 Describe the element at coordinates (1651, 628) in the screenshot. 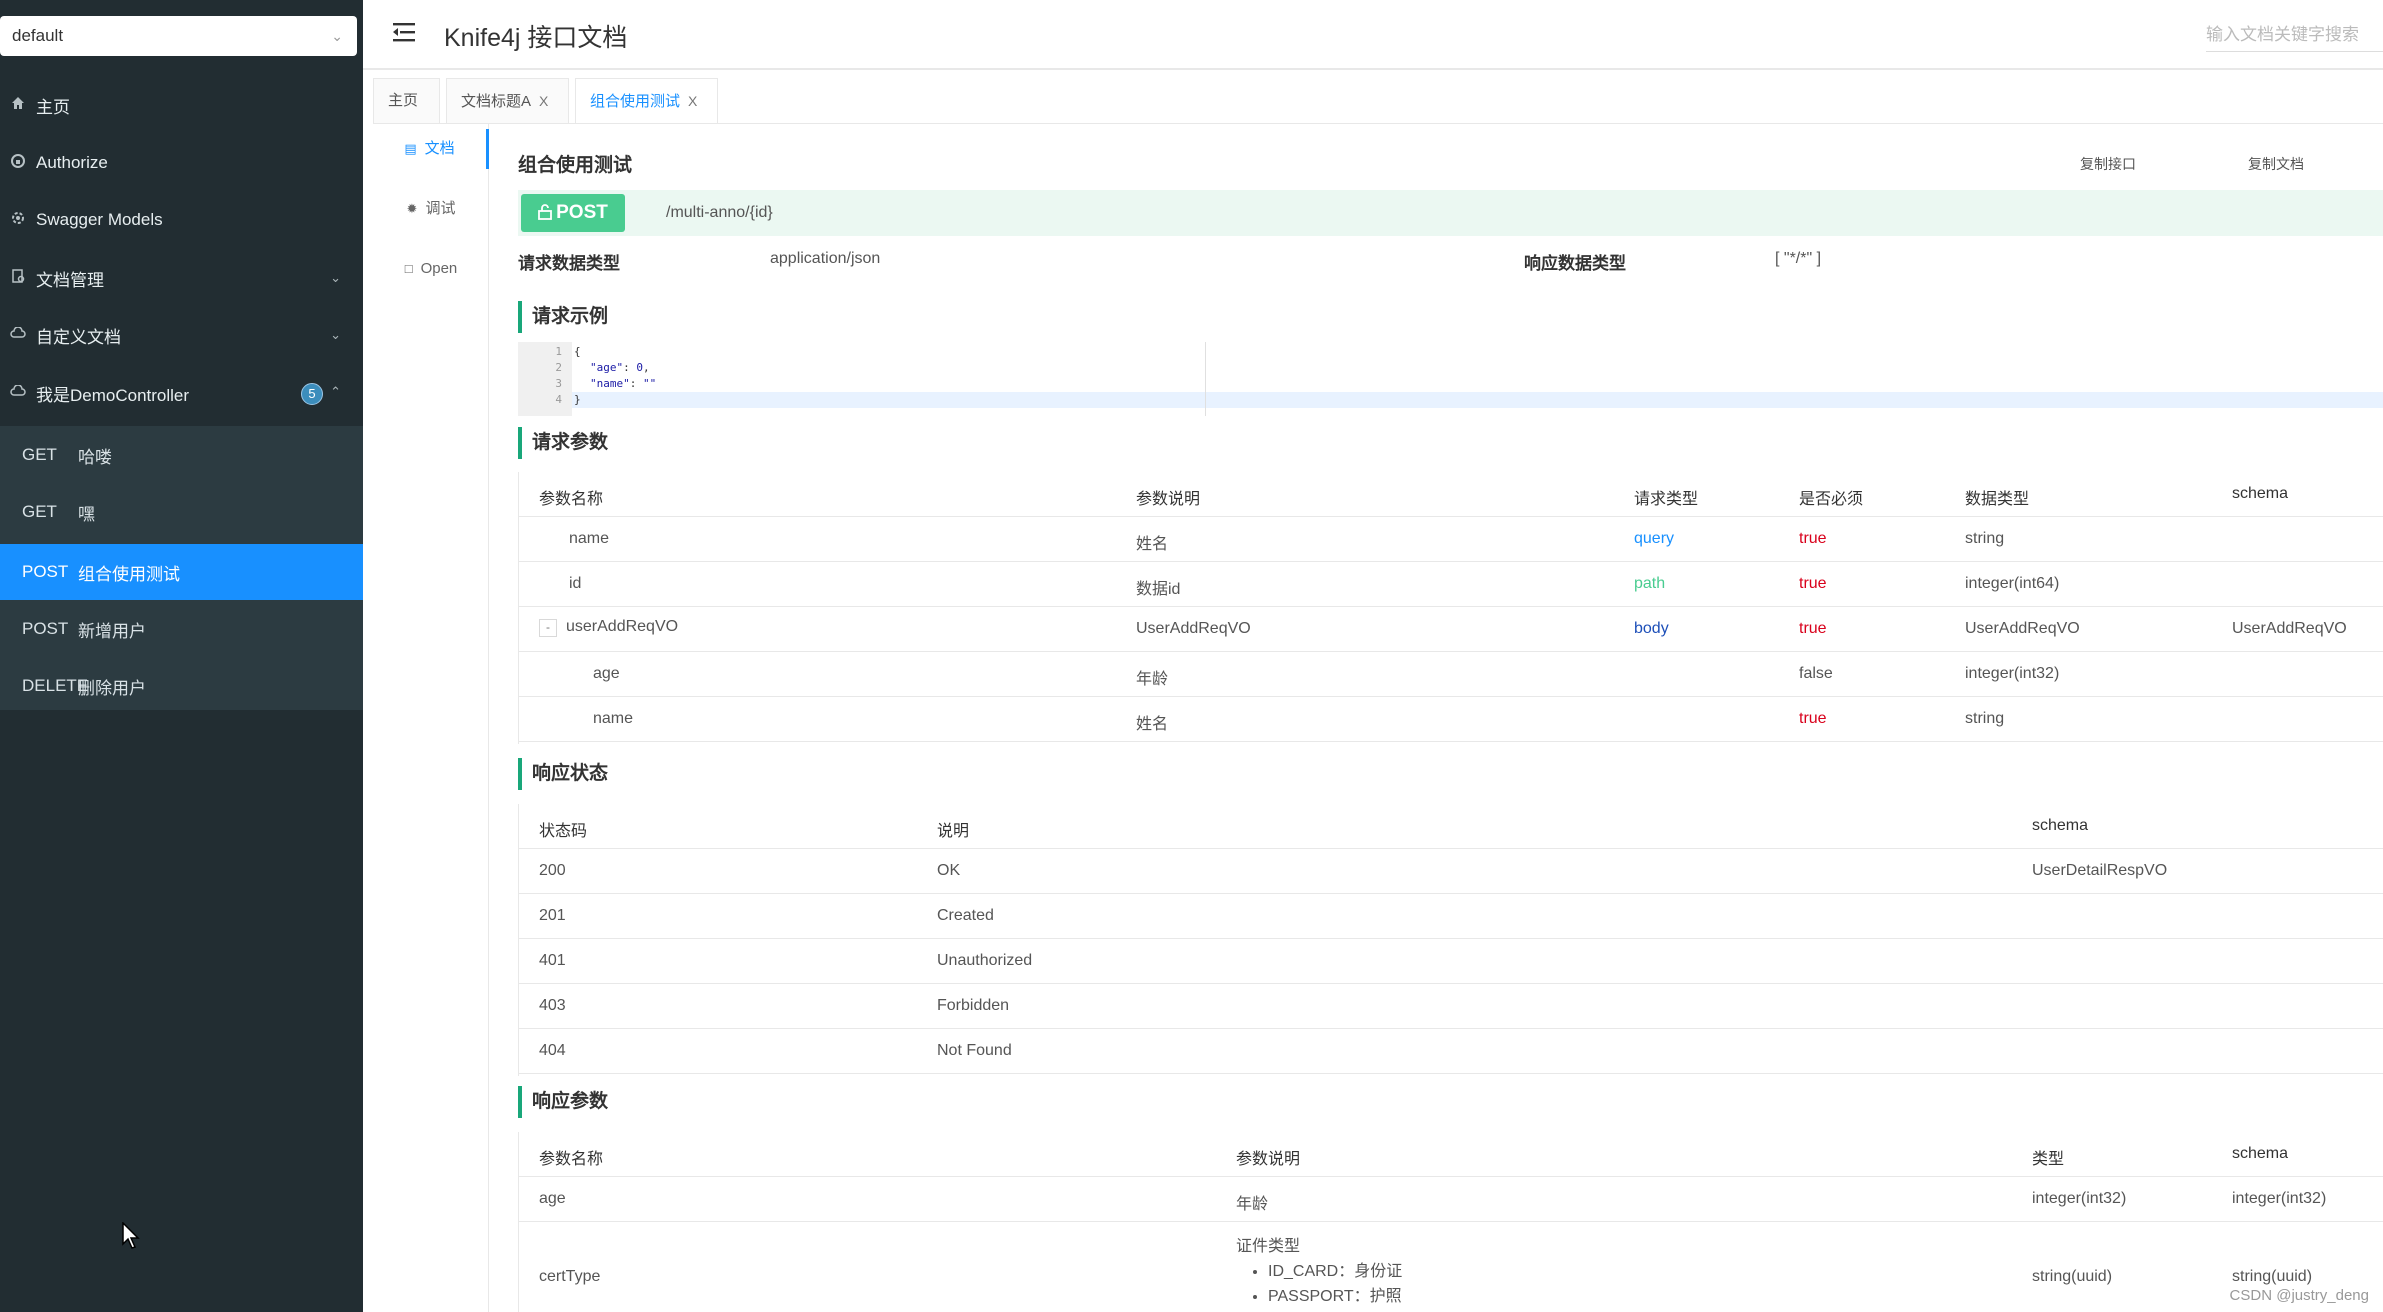

I see `param-in: body` at that location.